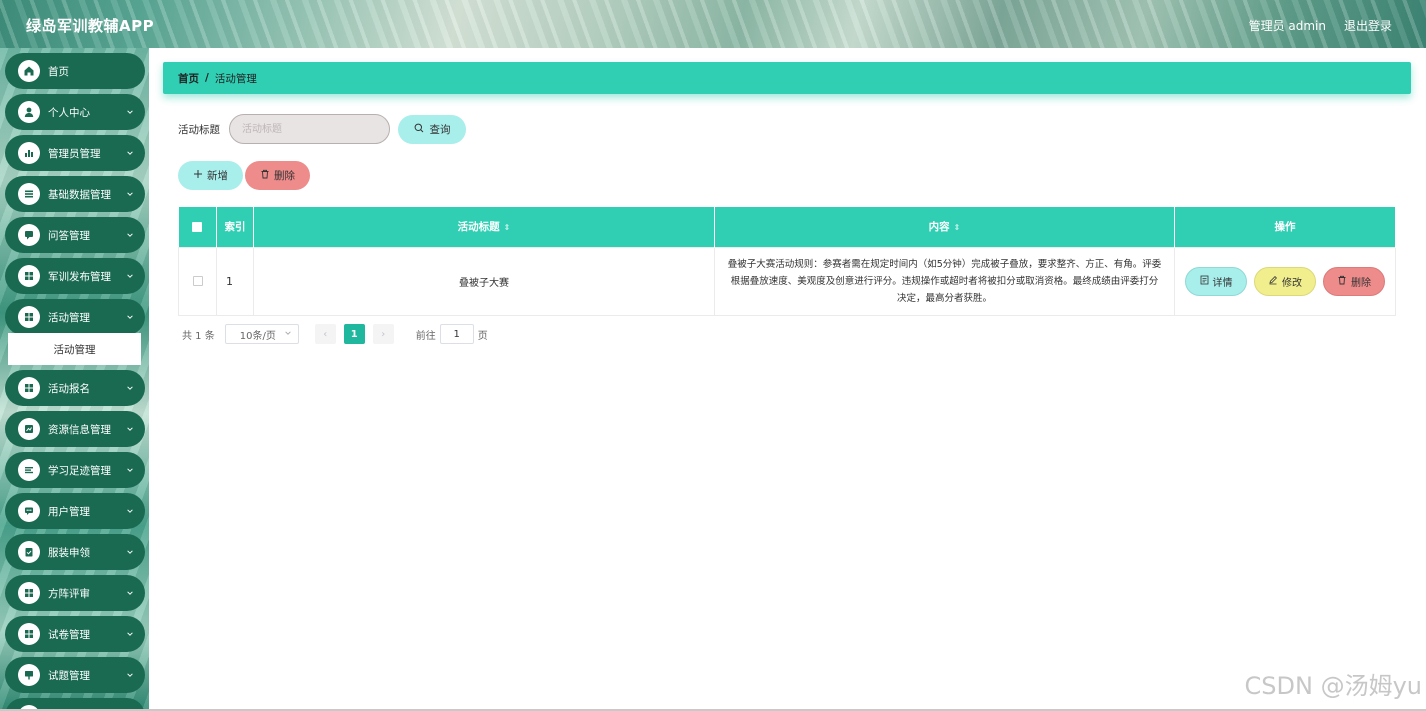 The image size is (1426, 711). What do you see at coordinates (29, 194) in the screenshot?
I see `list-icon` at bounding box center [29, 194].